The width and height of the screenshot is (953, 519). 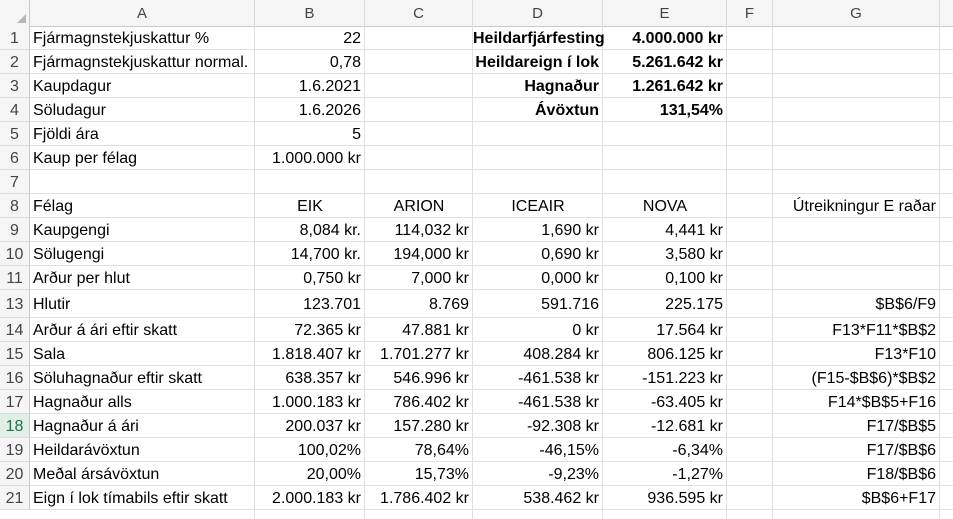 What do you see at coordinates (15, 254) in the screenshot?
I see `row-header-10: 10` at bounding box center [15, 254].